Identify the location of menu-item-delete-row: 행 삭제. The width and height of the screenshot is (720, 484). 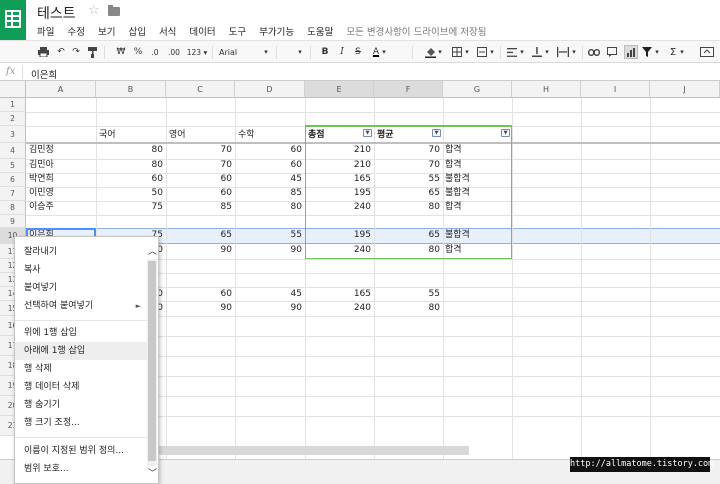
(81, 369).